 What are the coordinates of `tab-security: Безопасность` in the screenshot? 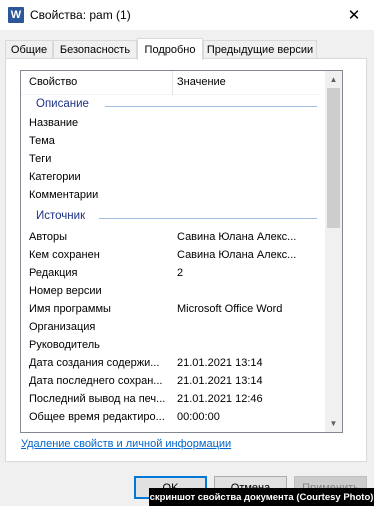 It's located at (95, 49).